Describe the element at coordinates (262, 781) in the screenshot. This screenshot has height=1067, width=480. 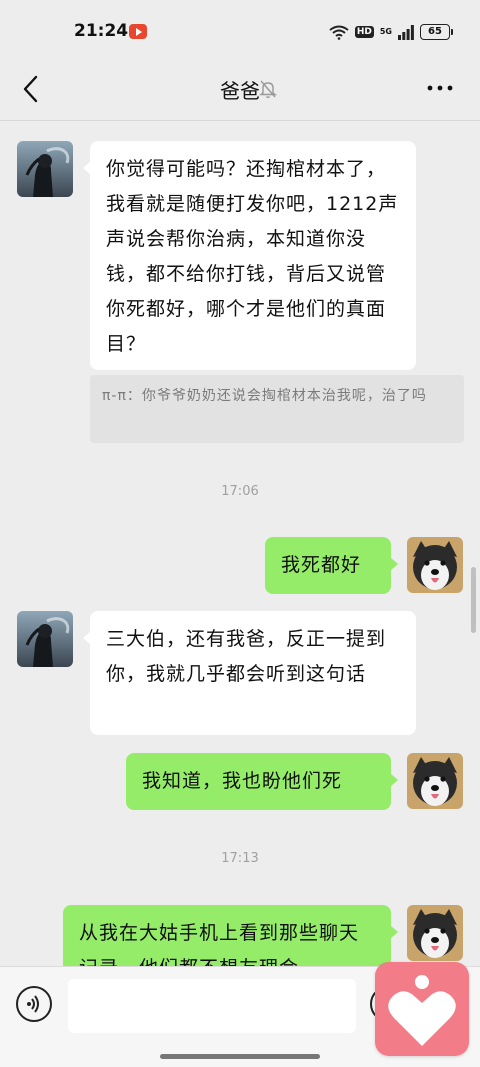
I see `message-bubble-sent: 我知道，我也盼他们死` at that location.